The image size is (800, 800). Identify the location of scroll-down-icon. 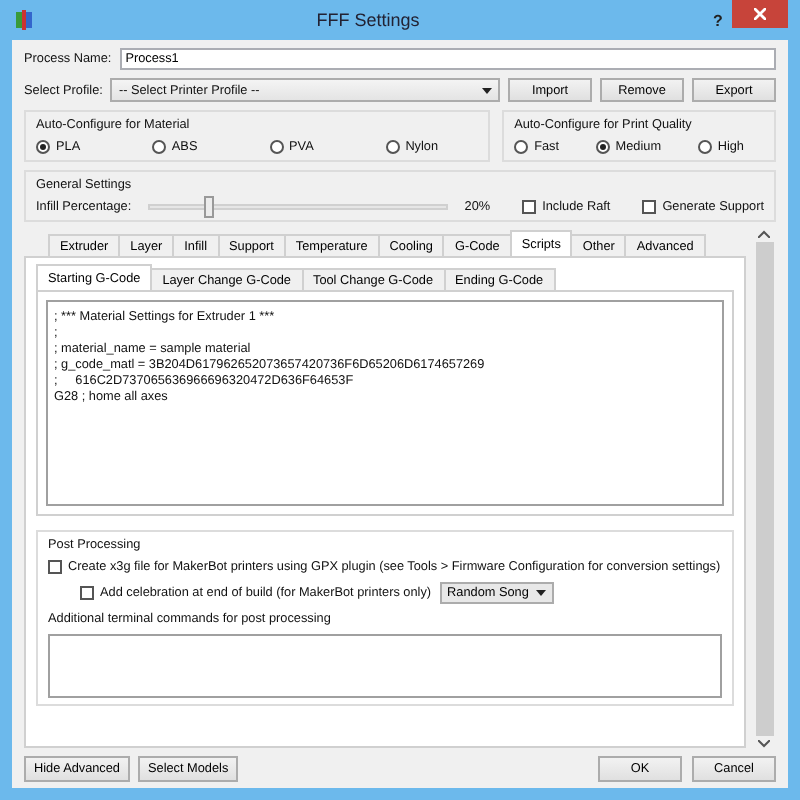
(764, 744).